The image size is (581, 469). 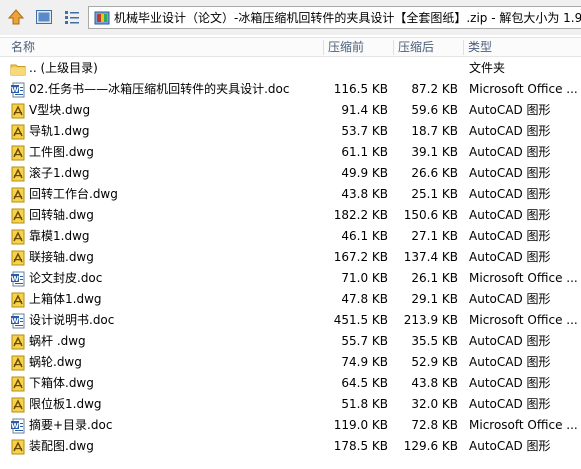 I want to click on file-row: 靠模1.dwg 46.1 KB 27.1 KB AutoCAD 图形, so click(x=290, y=236).